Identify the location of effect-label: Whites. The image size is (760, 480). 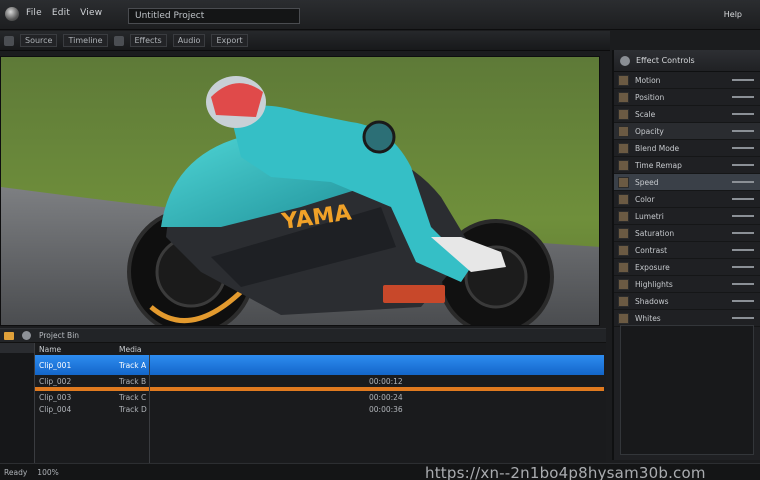
(648, 318).